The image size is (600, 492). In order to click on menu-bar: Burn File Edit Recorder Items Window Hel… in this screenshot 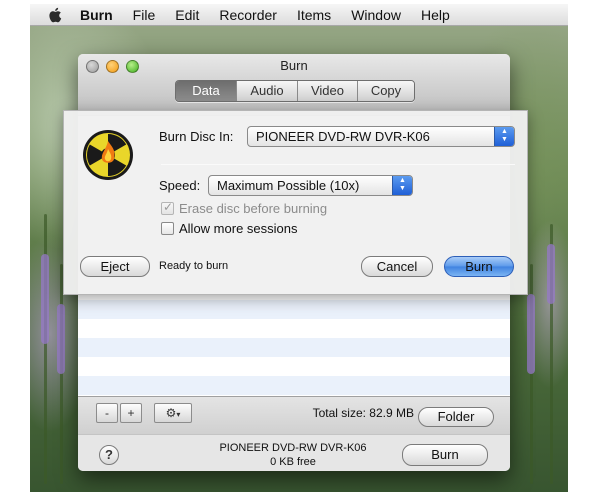, I will do `click(299, 15)`.